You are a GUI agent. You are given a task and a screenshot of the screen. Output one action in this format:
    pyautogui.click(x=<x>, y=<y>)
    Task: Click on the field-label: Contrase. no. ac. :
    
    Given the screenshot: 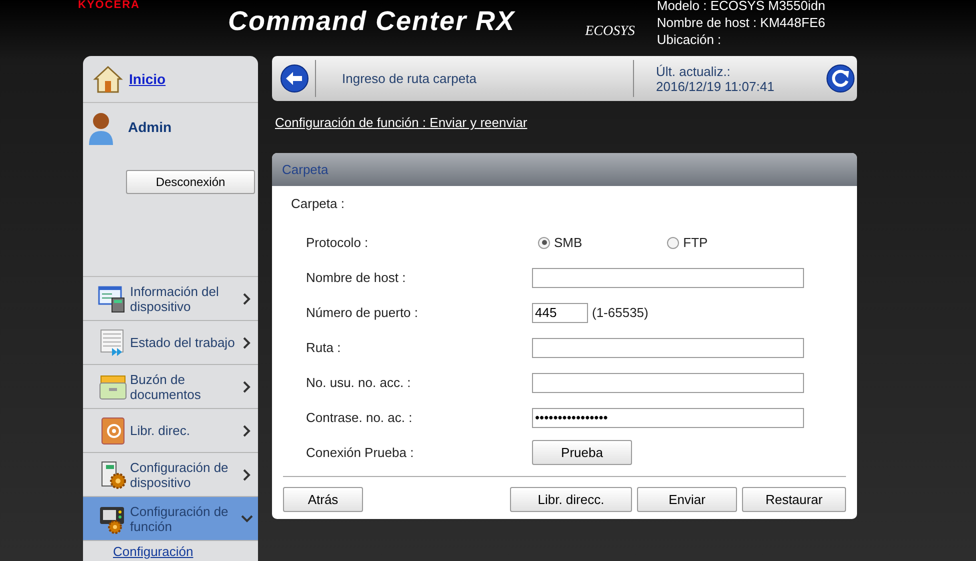 What is the action you would take?
    pyautogui.click(x=359, y=417)
    